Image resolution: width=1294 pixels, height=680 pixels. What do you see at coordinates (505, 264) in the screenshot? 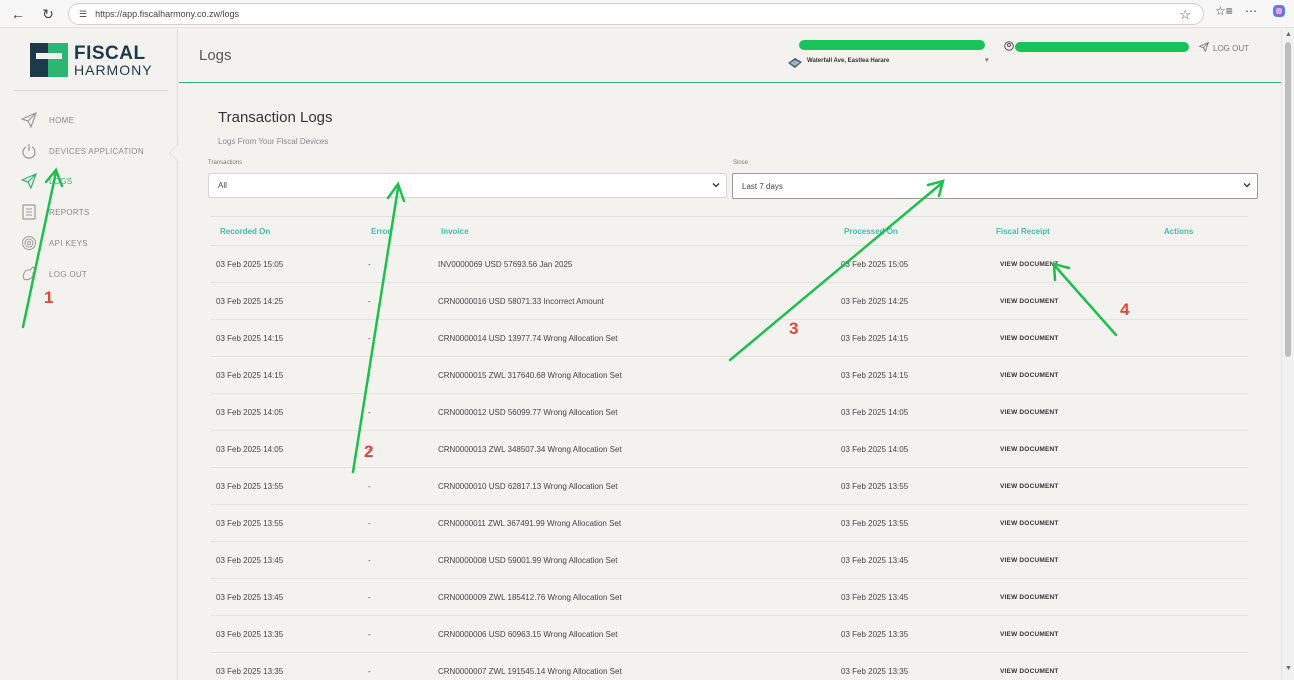
I see `cell-invoice: INV0000069 USD 57693.56 Jan 2025` at bounding box center [505, 264].